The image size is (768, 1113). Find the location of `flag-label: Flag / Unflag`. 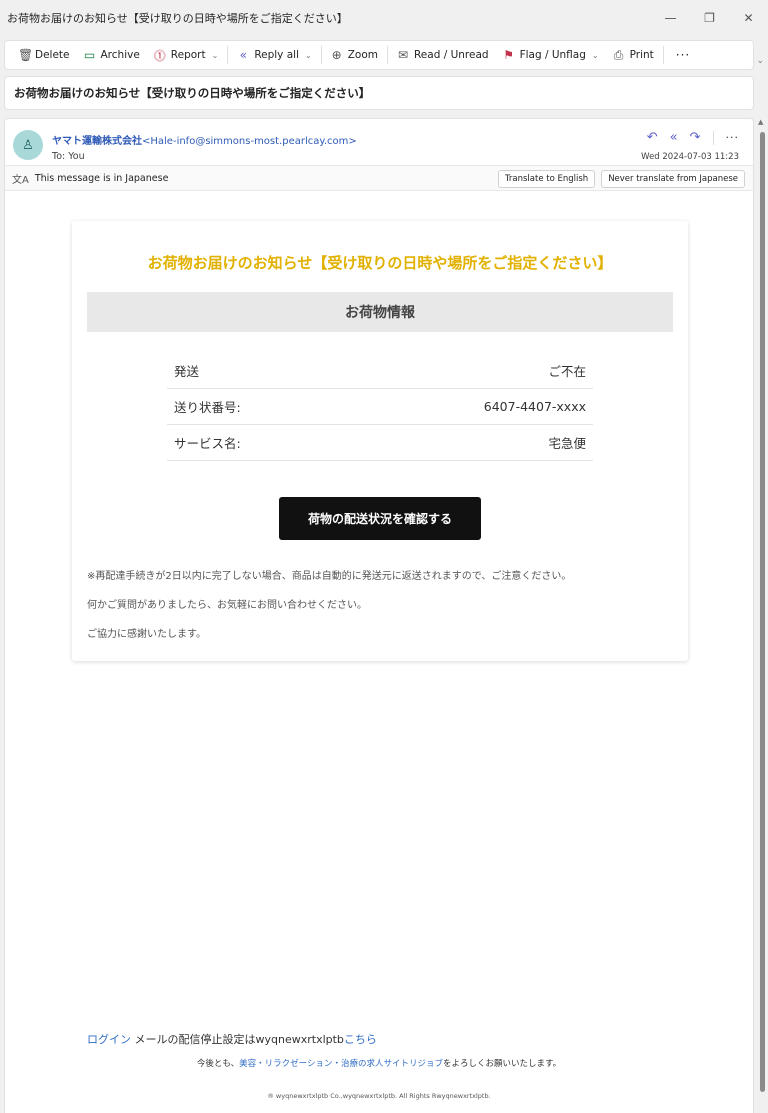

flag-label: Flag / Unflag is located at coordinates (552, 55).